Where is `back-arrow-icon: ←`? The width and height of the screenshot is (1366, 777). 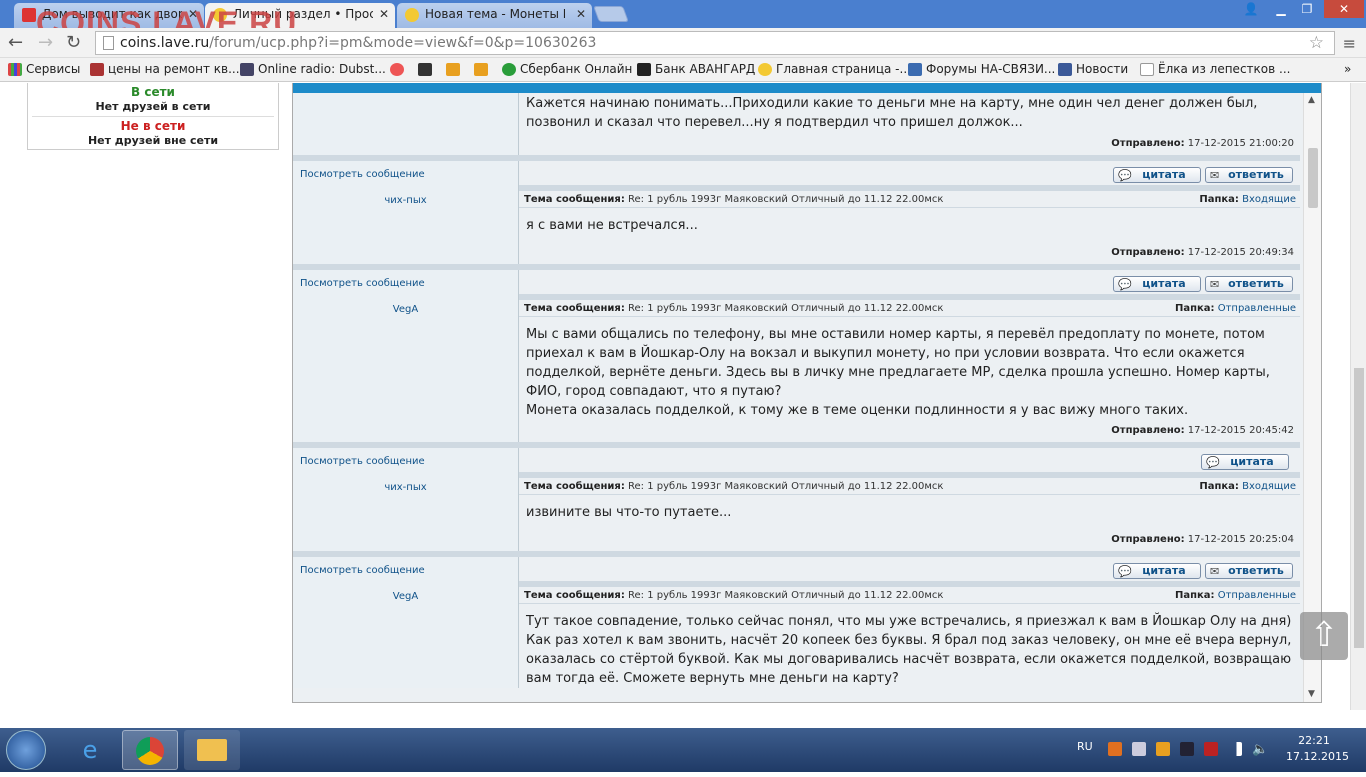 back-arrow-icon: ← is located at coordinates (15, 43).